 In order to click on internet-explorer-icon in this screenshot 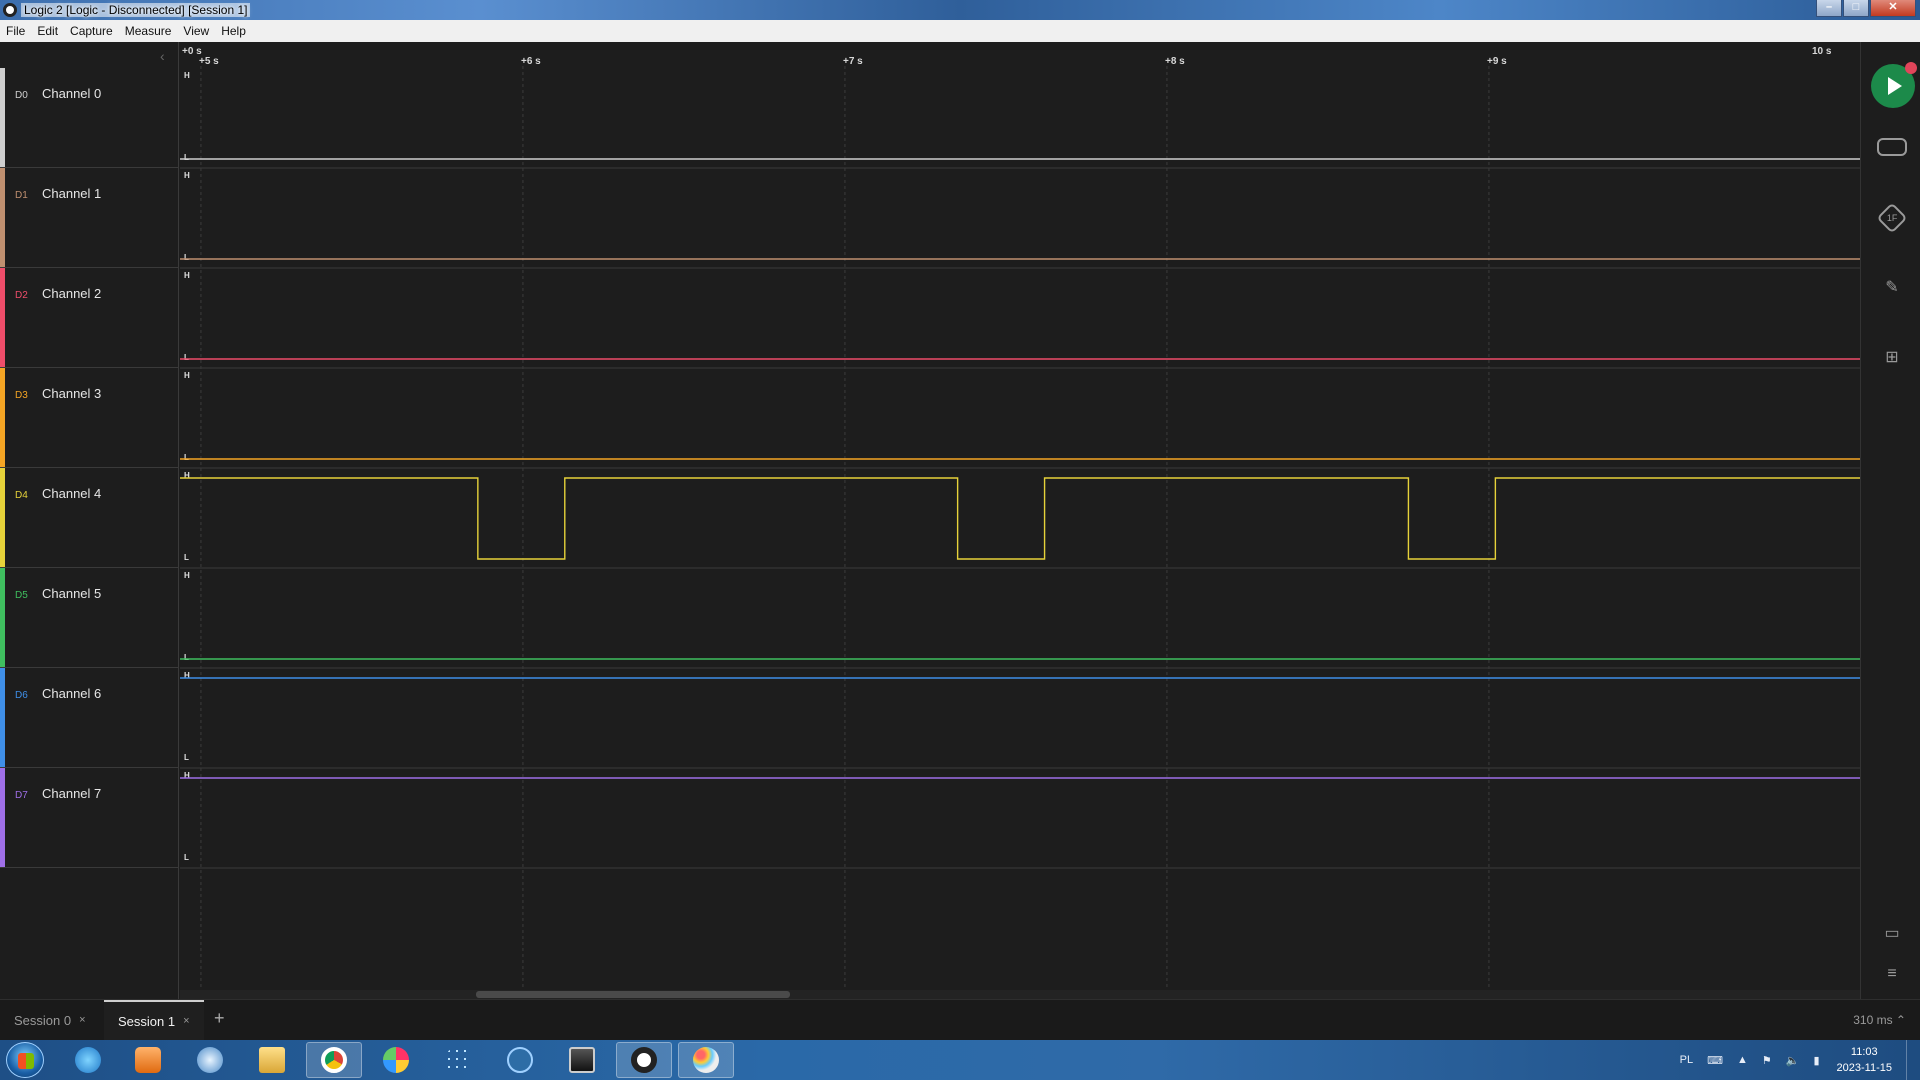, I will do `click(88, 1060)`.